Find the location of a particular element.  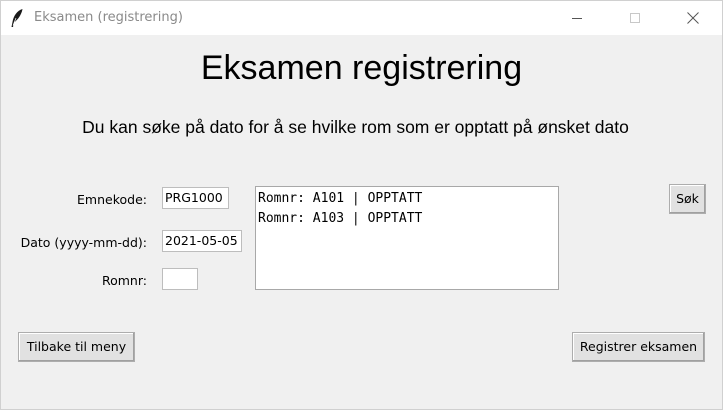

minimize-button is located at coordinates (577, 18).